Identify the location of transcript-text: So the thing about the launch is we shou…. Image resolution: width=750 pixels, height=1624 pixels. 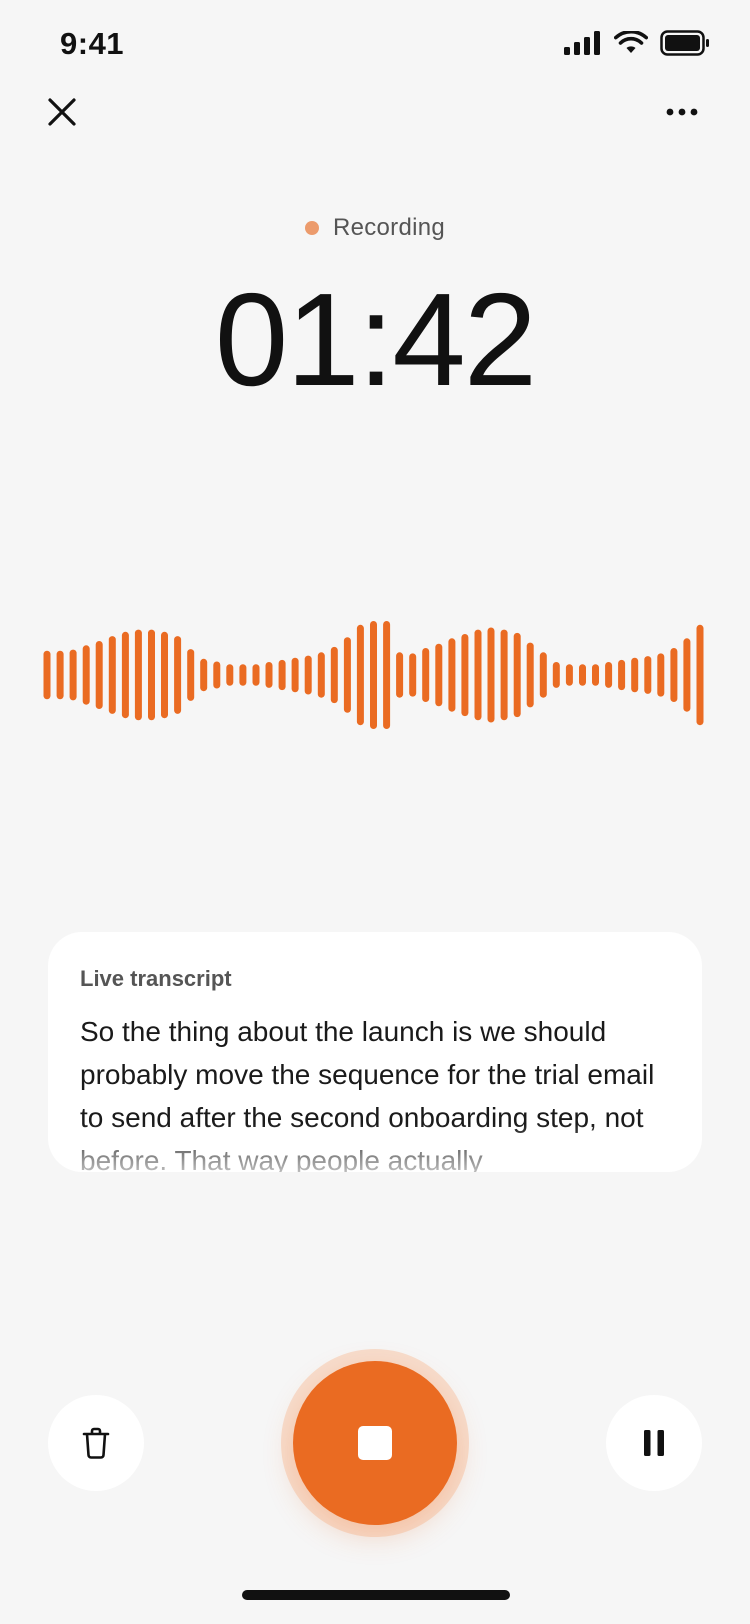
(367, 1094).